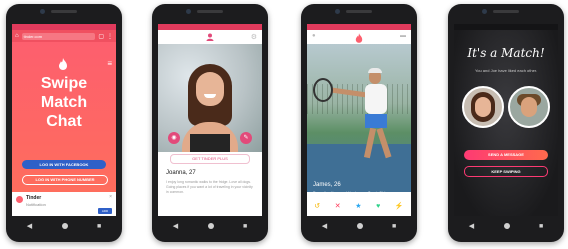 The height and width of the screenshot is (249, 568). Describe the element at coordinates (210, 159) in the screenshot. I see `get-plus-button: GET TINDER PLUS` at that location.